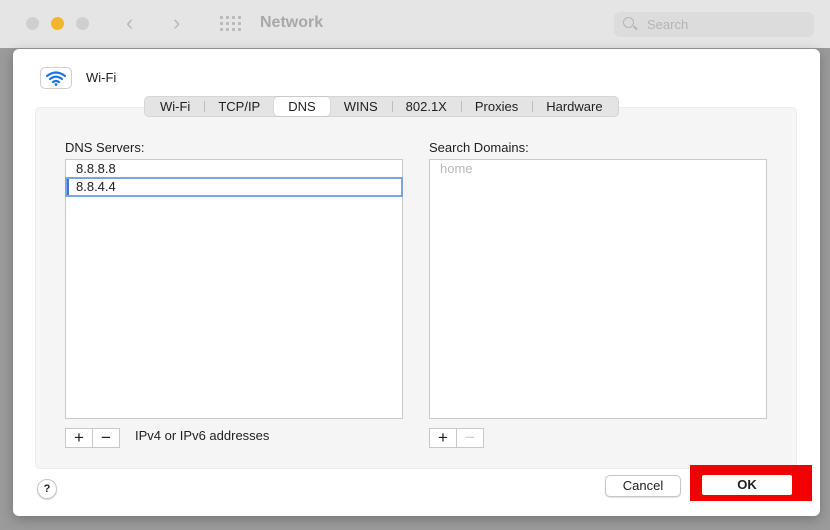 The width and height of the screenshot is (830, 530). What do you see at coordinates (202, 435) in the screenshot?
I see `dns-hint: IPv4 or IPv6 addresses` at bounding box center [202, 435].